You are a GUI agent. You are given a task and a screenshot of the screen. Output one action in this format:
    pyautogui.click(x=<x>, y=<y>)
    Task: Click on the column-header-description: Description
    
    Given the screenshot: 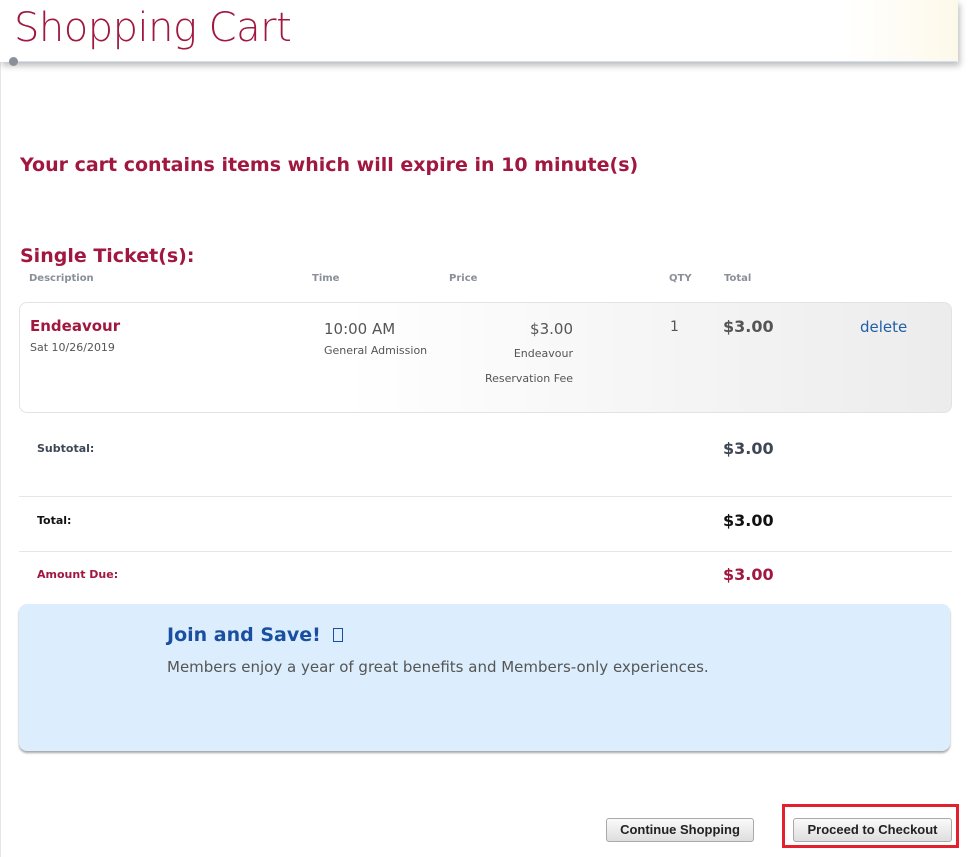 What is the action you would take?
    pyautogui.click(x=61, y=278)
    